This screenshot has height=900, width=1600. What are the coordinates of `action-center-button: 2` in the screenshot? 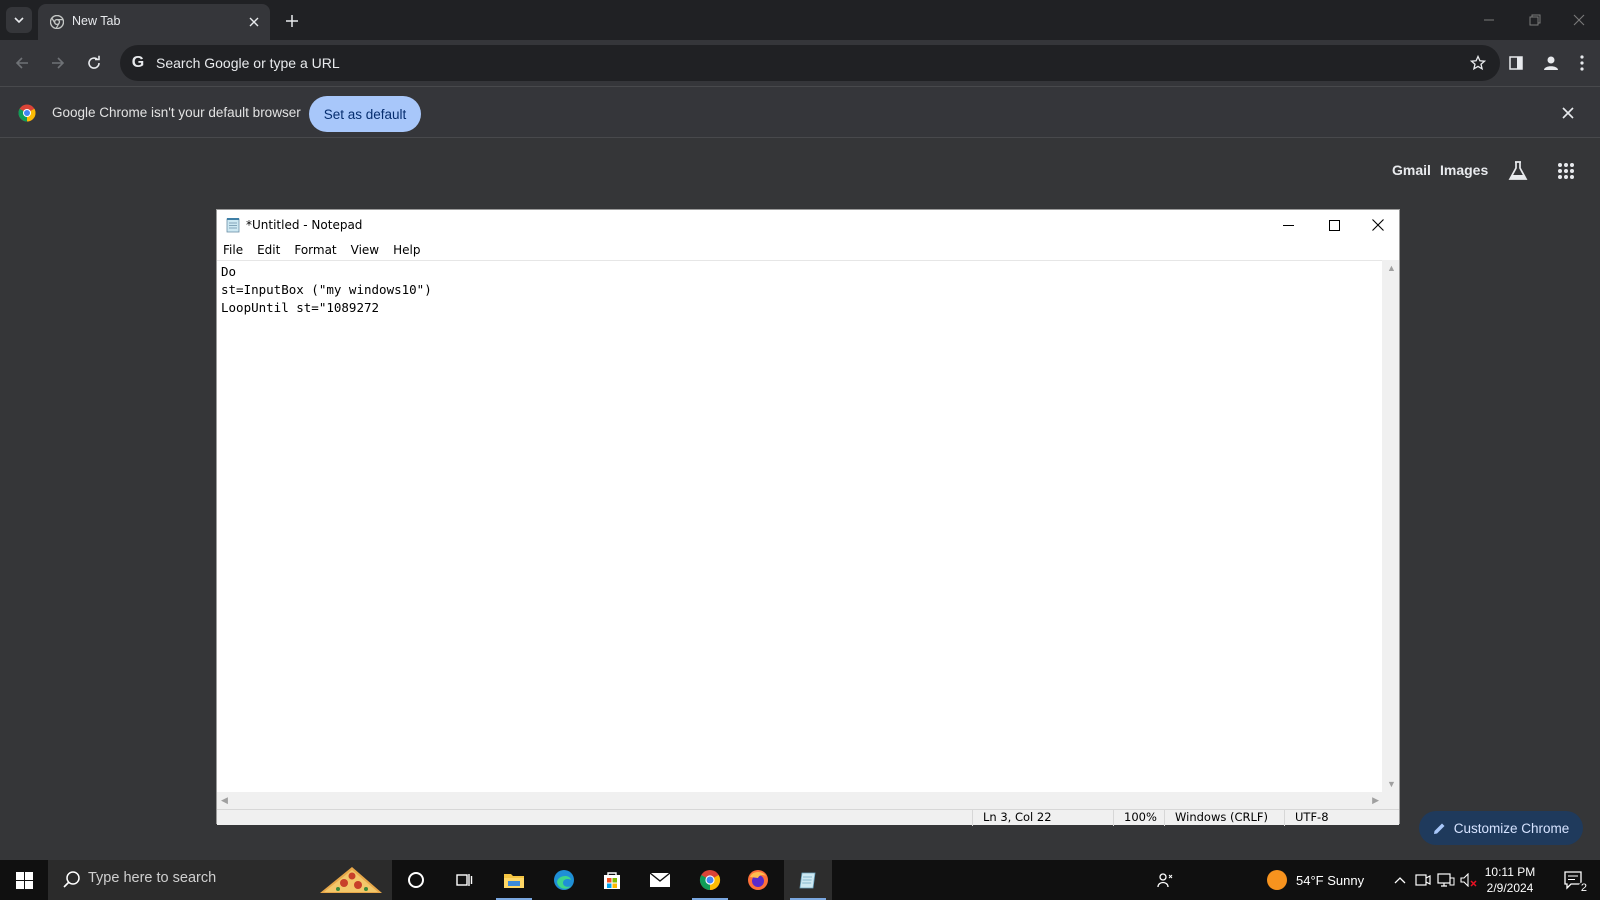 It's located at (1574, 880).